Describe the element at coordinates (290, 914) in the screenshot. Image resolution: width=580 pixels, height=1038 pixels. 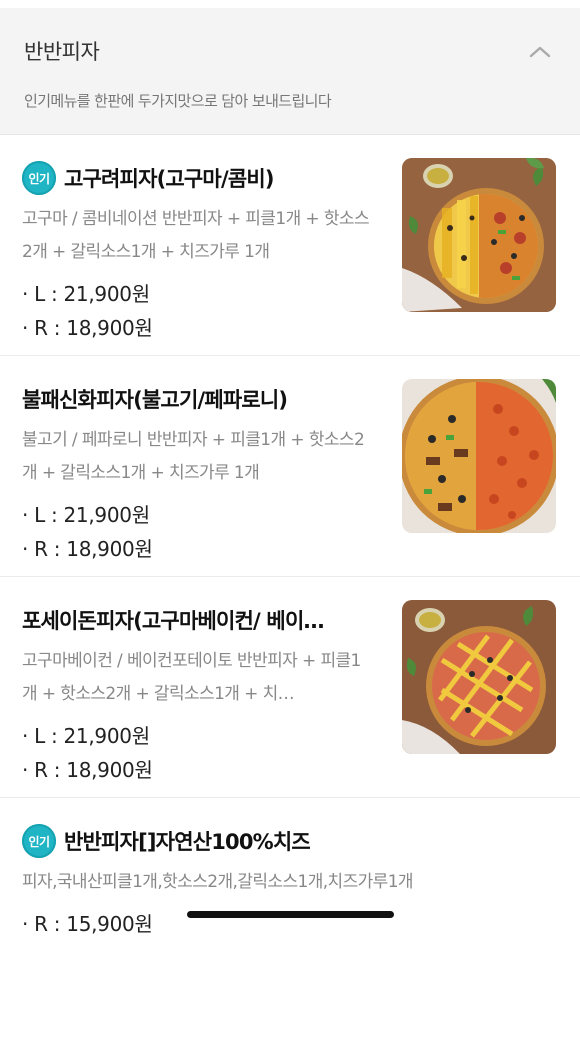
I see `home-indicator` at that location.